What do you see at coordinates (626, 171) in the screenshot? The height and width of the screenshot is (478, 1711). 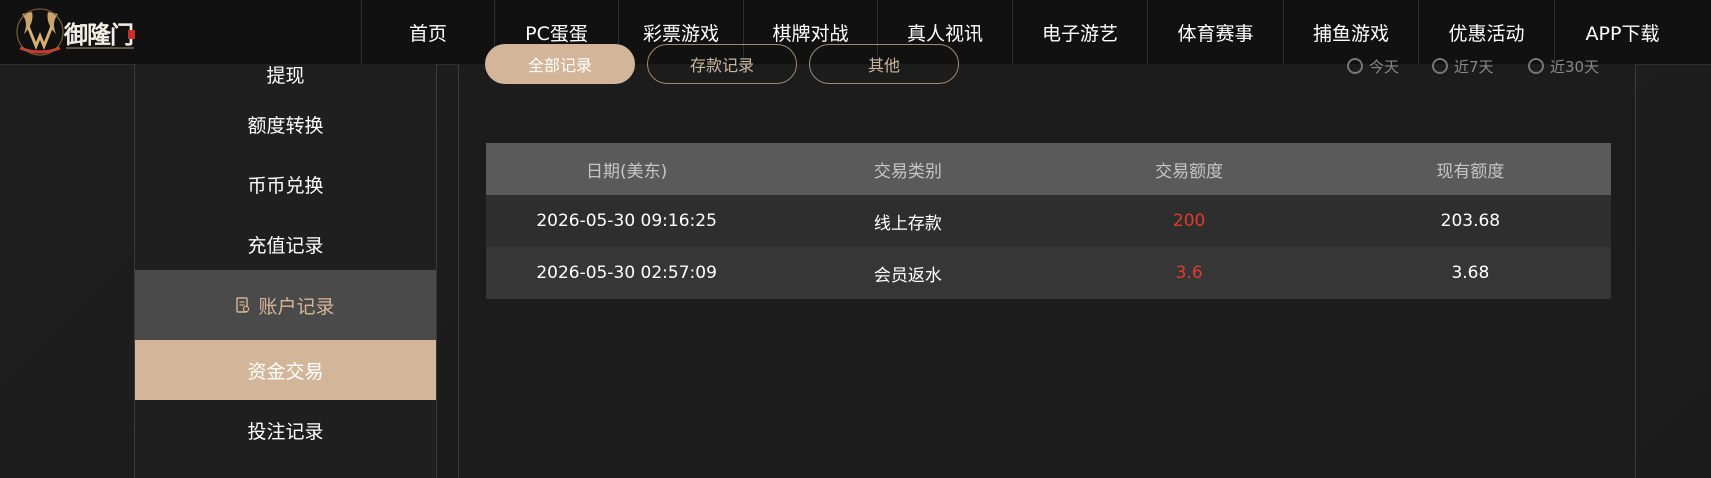 I see `column-header-date: 日期(美东)` at bounding box center [626, 171].